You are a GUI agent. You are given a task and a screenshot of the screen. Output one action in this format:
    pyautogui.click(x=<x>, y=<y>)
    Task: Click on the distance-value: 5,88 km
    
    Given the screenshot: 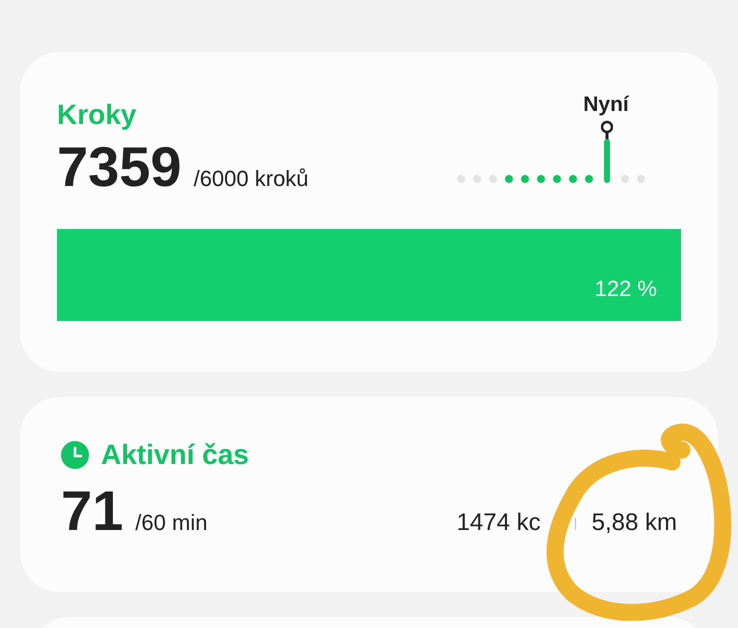 What is the action you would take?
    pyautogui.click(x=634, y=523)
    